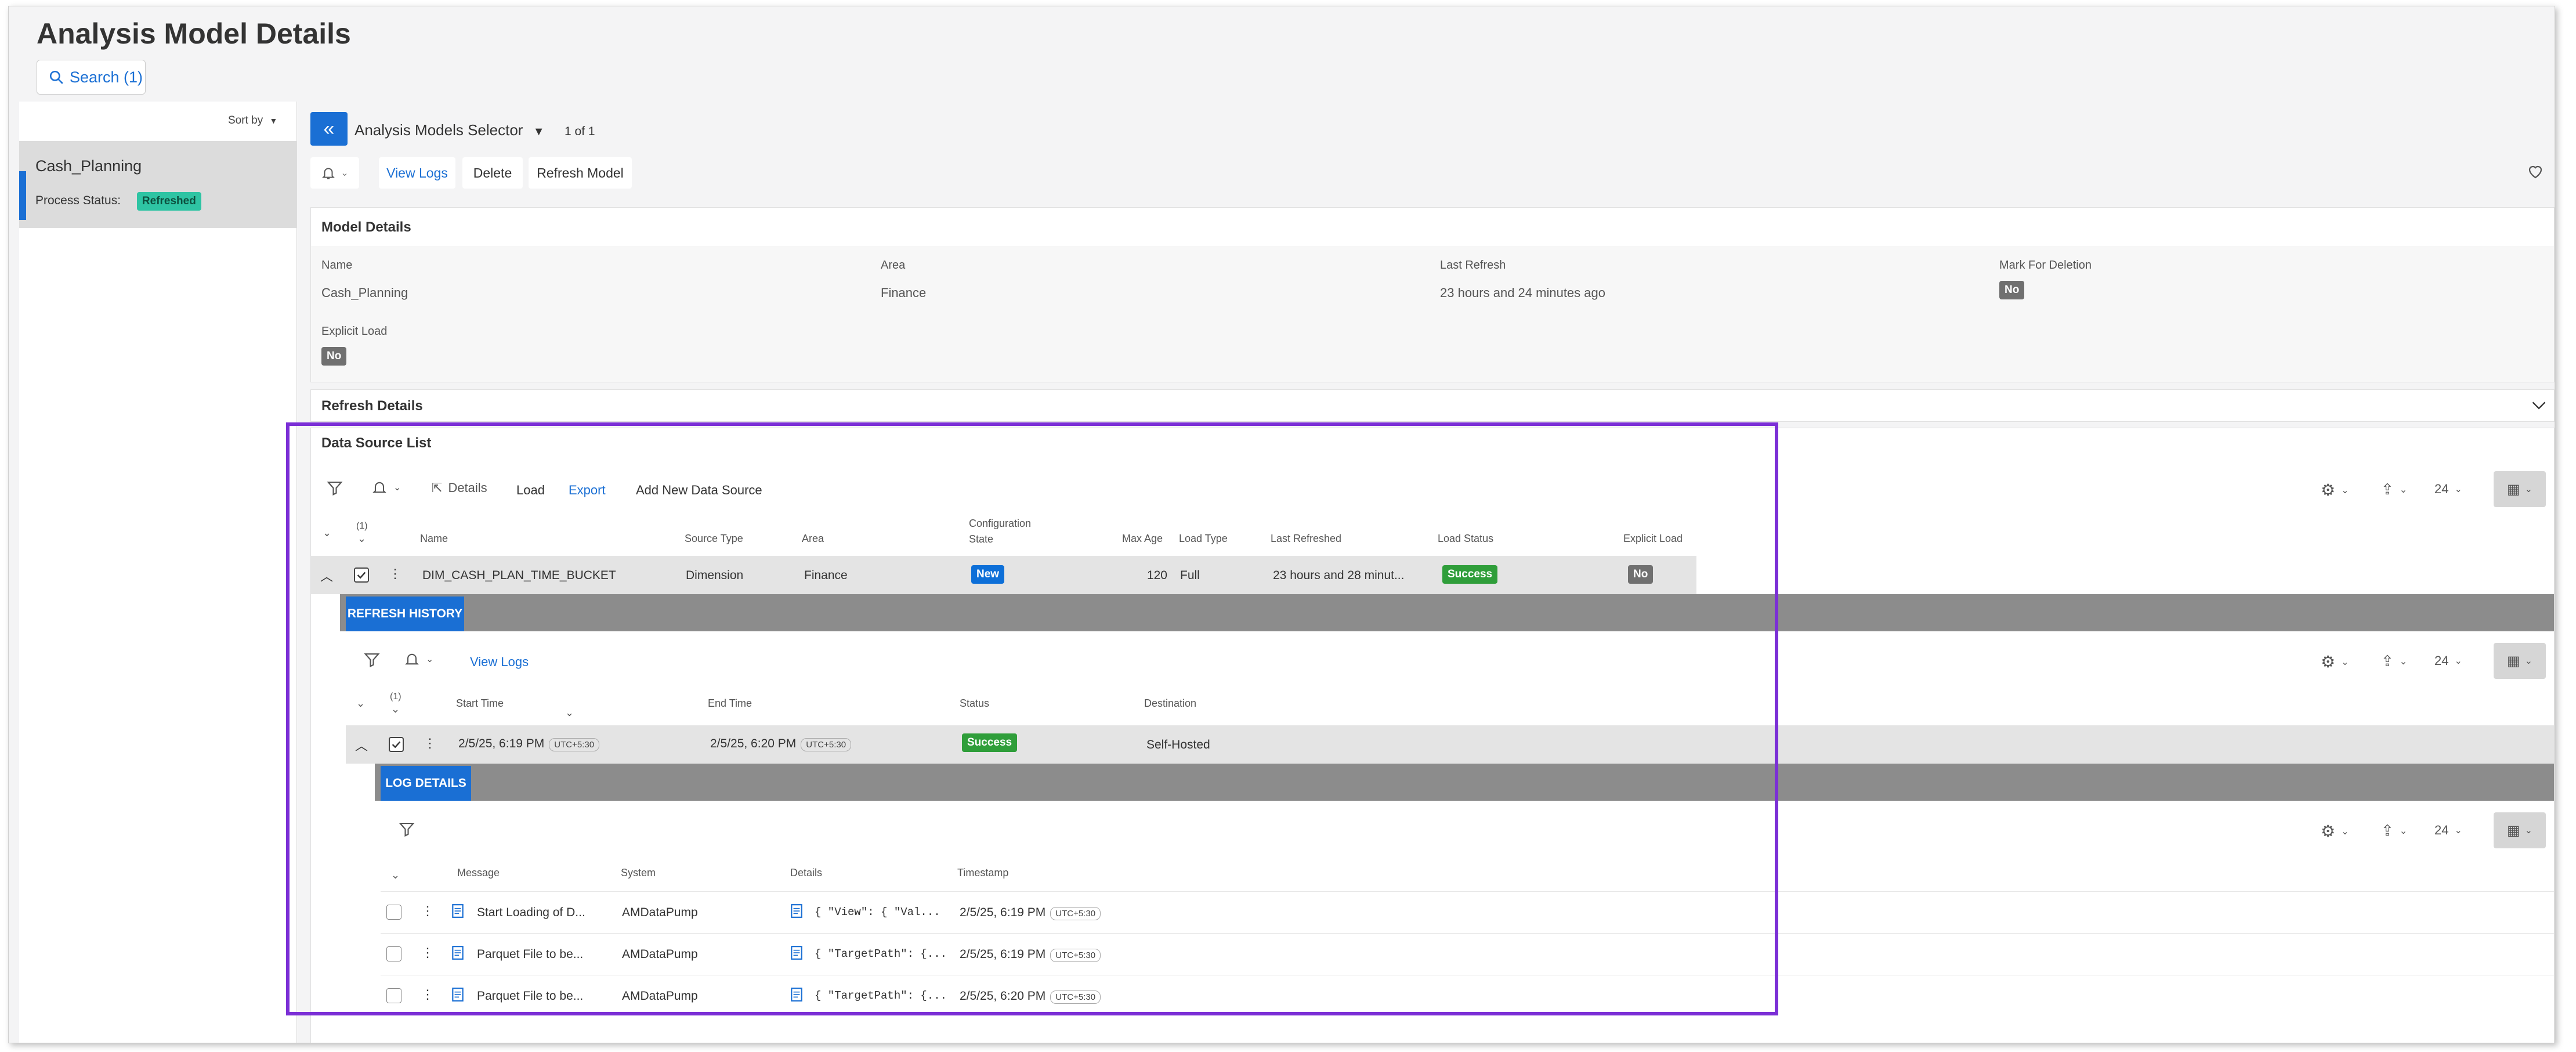  What do you see at coordinates (426, 784) in the screenshot?
I see `tab-log-details: LOG DETAILS` at bounding box center [426, 784].